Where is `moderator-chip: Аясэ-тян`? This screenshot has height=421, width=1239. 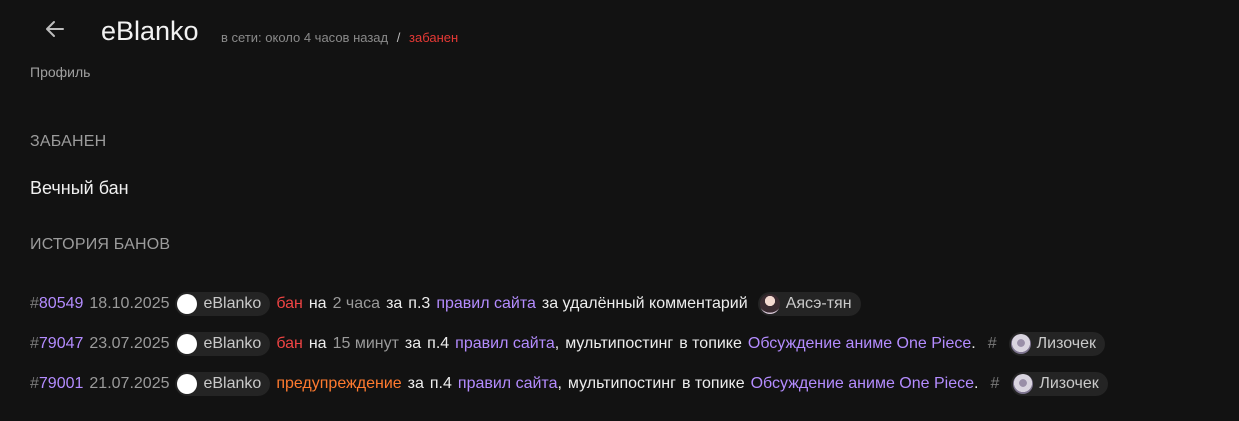
moderator-chip: Аясэ-тян is located at coordinates (809, 304).